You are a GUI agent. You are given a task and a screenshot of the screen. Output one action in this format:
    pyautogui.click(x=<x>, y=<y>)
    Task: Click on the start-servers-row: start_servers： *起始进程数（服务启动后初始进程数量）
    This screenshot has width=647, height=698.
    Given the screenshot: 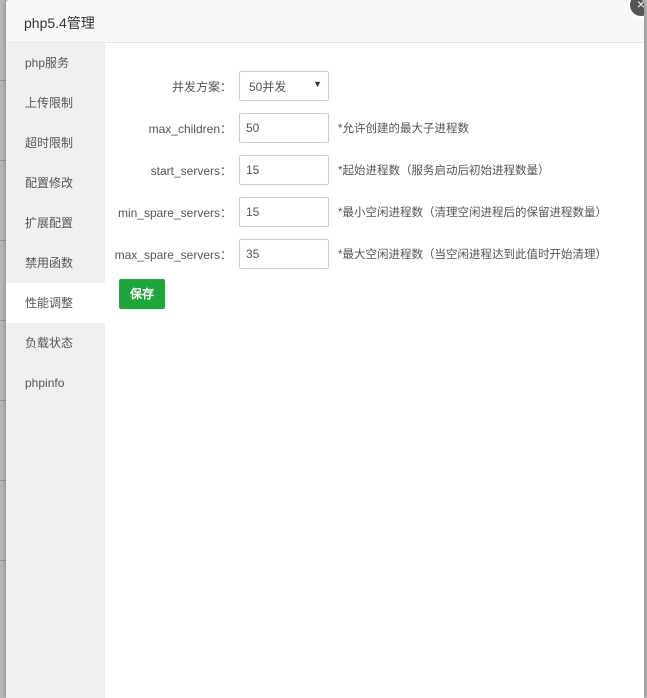 What is the action you would take?
    pyautogui.click(x=327, y=170)
    